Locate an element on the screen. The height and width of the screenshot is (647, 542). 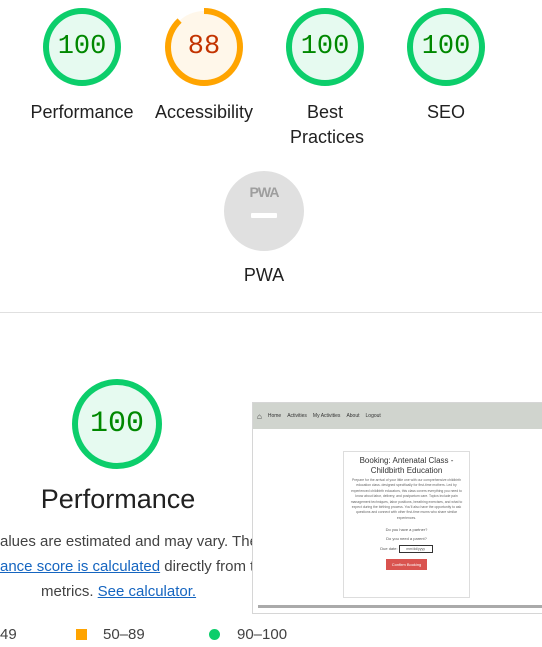
performance-gauge: 100 is located at coordinates (117, 424).